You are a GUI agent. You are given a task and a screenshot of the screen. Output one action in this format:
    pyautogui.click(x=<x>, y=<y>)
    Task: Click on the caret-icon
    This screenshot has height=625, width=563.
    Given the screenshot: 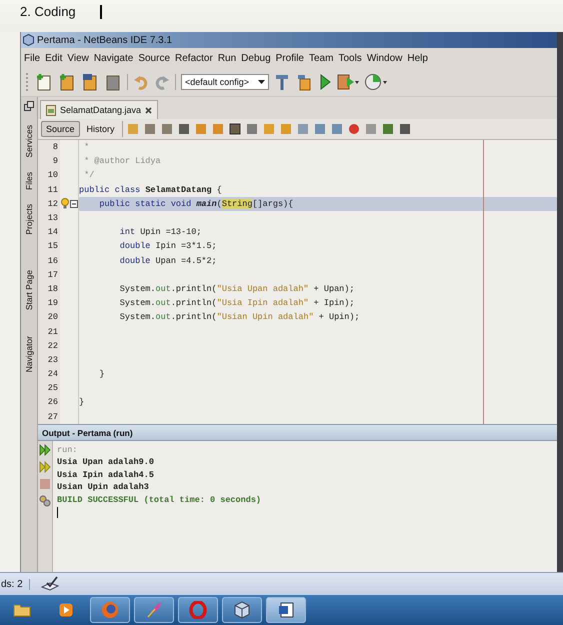 What is the action you would take?
    pyautogui.click(x=261, y=82)
    